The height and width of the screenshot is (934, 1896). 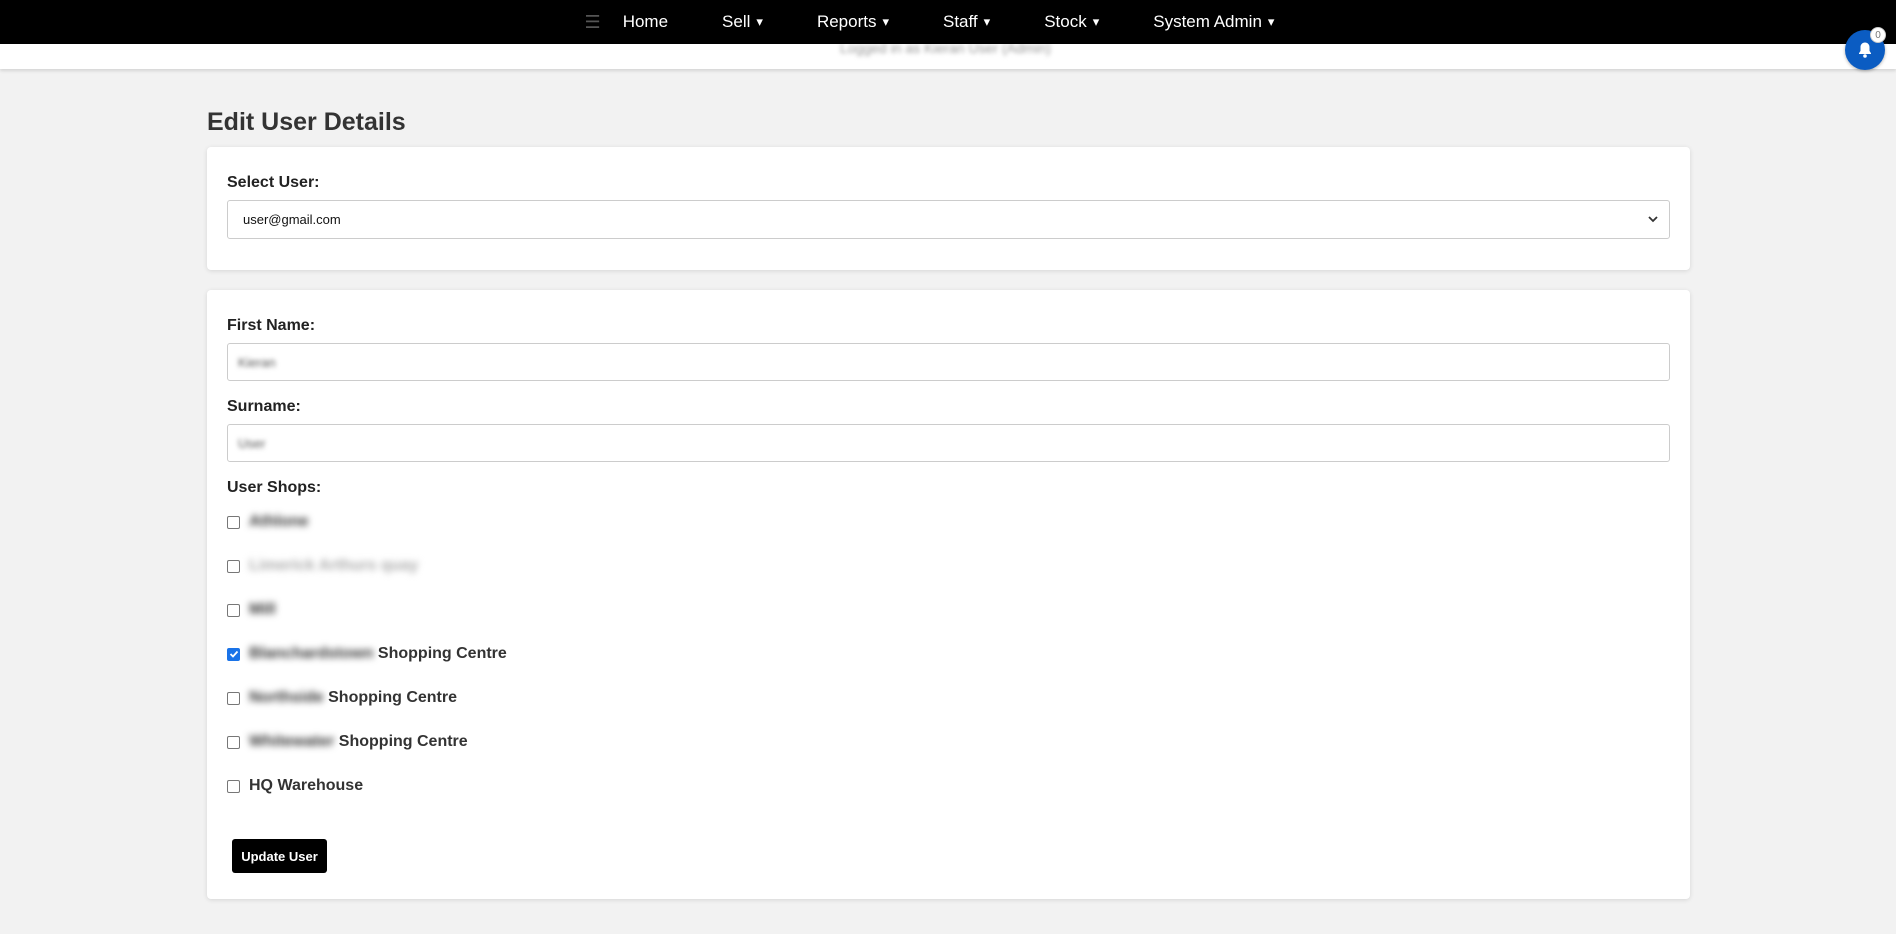 What do you see at coordinates (264, 406) in the screenshot?
I see `surname-label: Surname:` at bounding box center [264, 406].